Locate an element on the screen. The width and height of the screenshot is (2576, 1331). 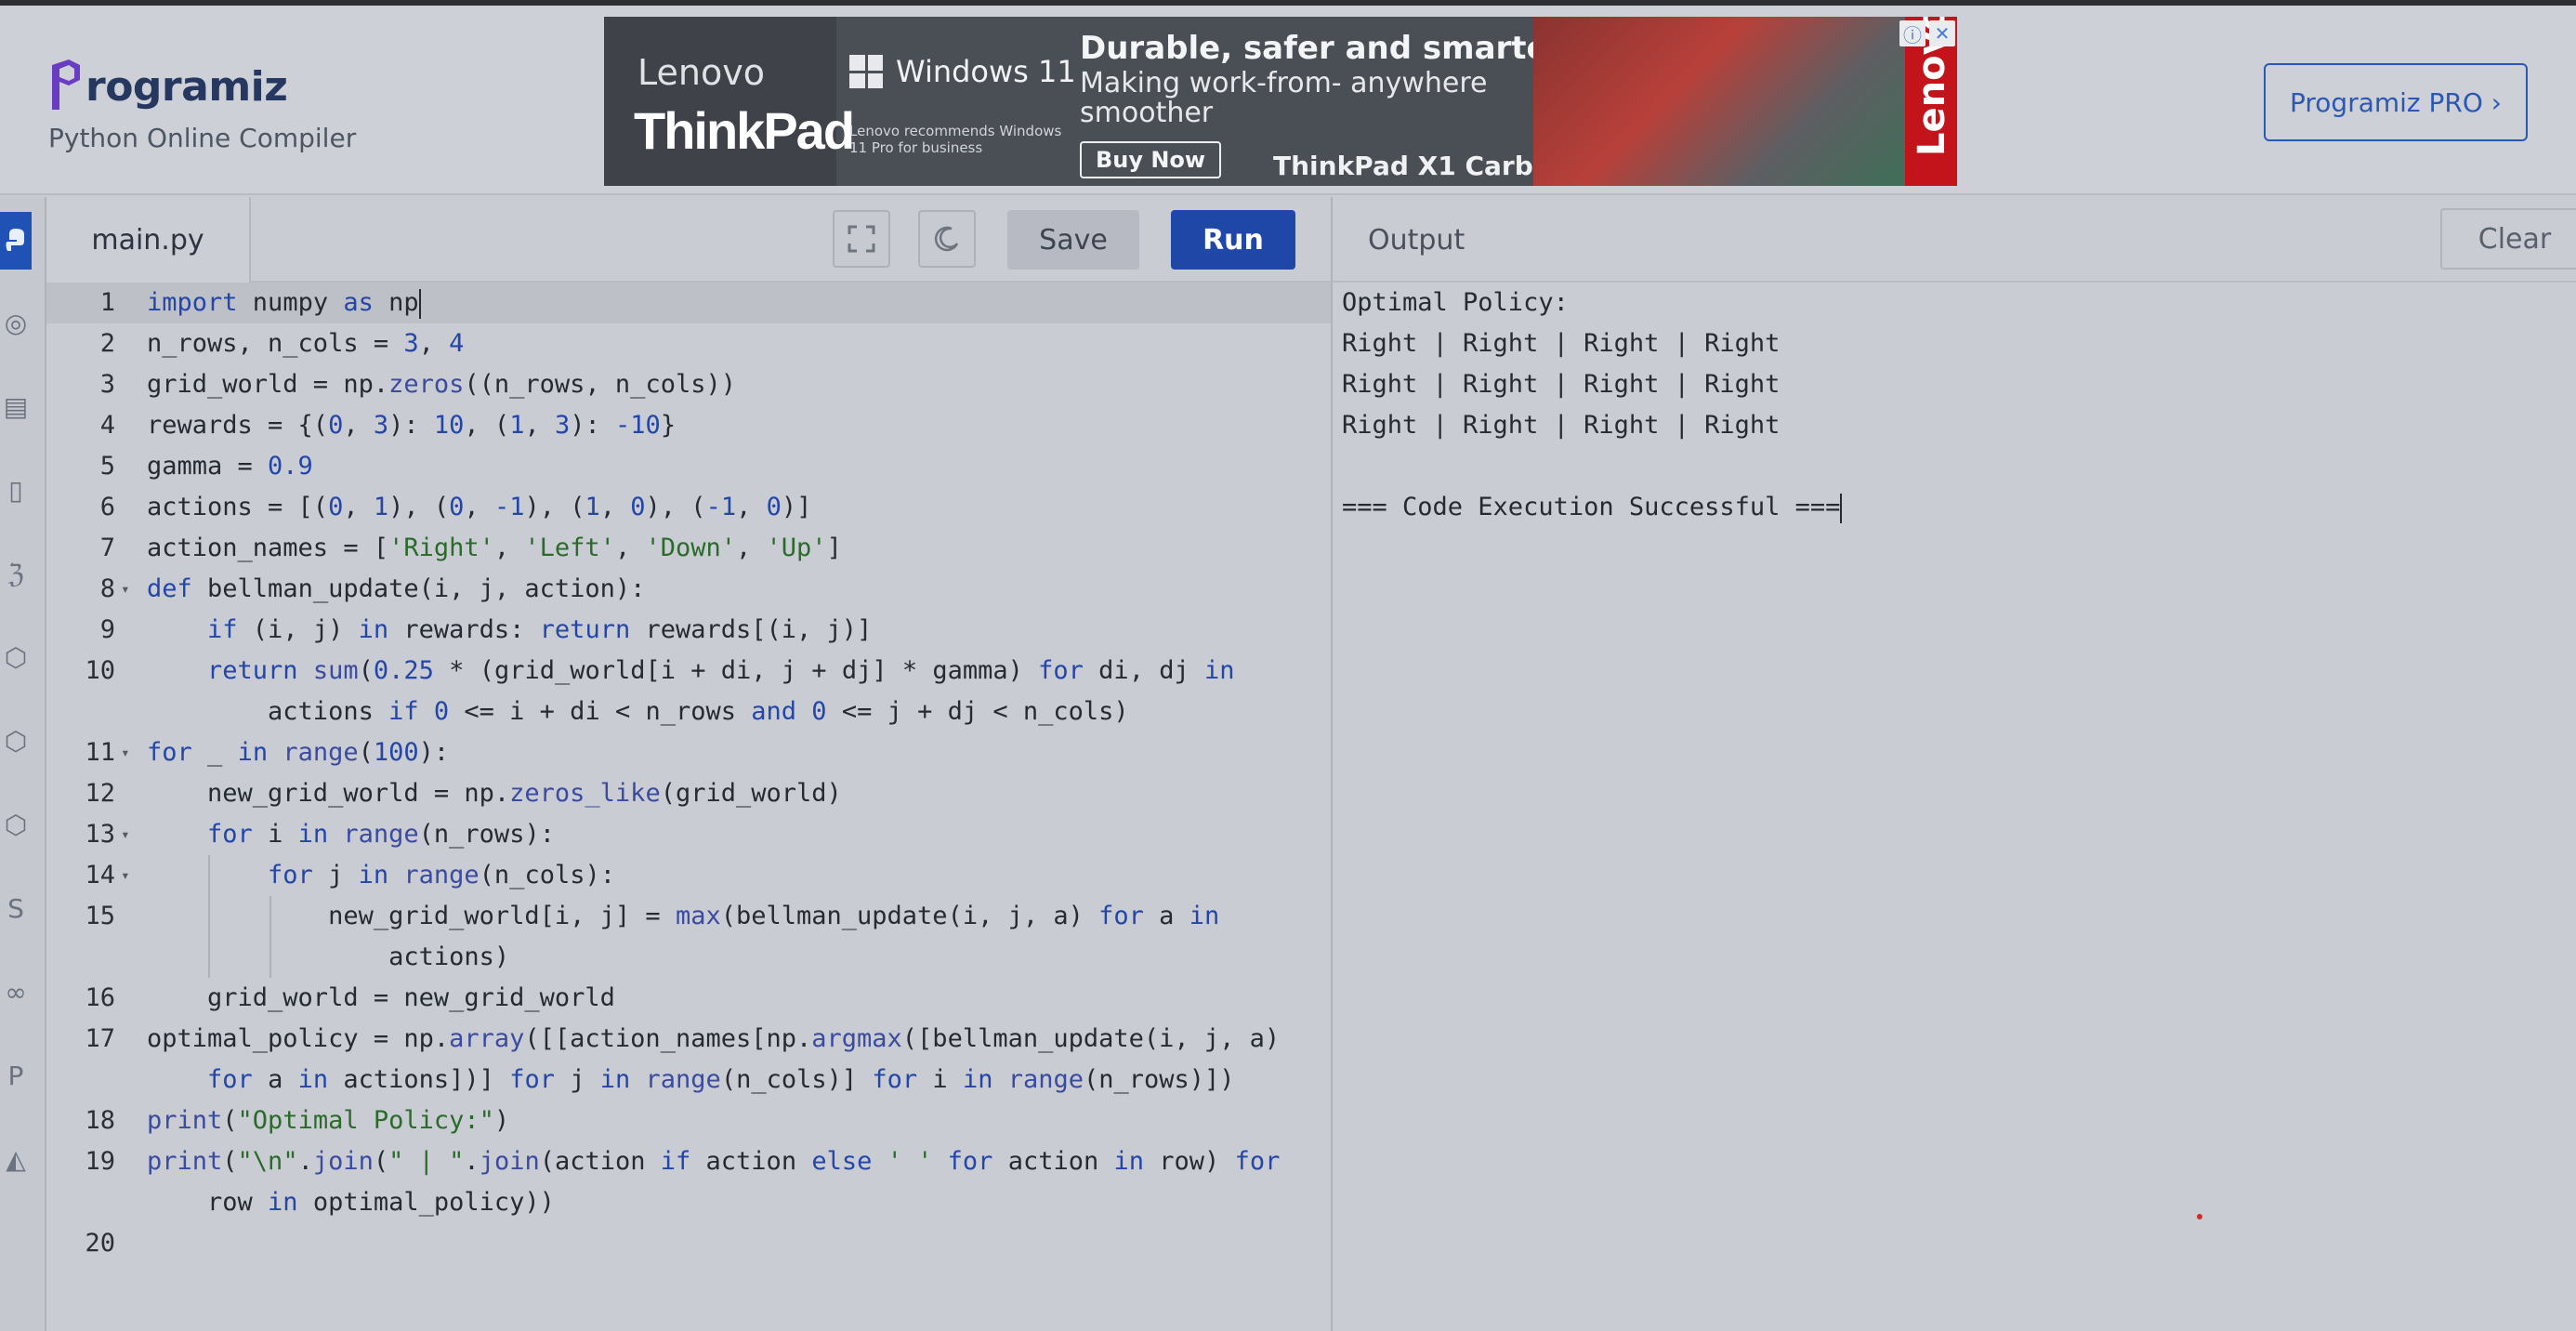
code-text: for _ in range(100): is located at coordinates (298, 753).